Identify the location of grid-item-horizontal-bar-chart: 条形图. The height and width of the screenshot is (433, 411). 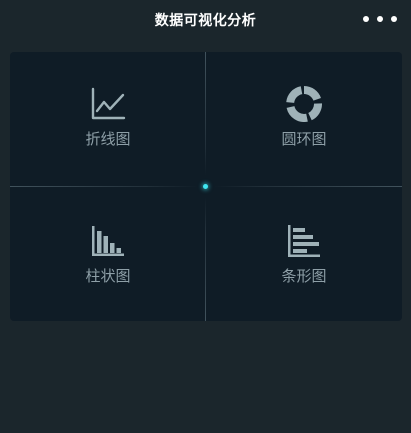
(304, 254).